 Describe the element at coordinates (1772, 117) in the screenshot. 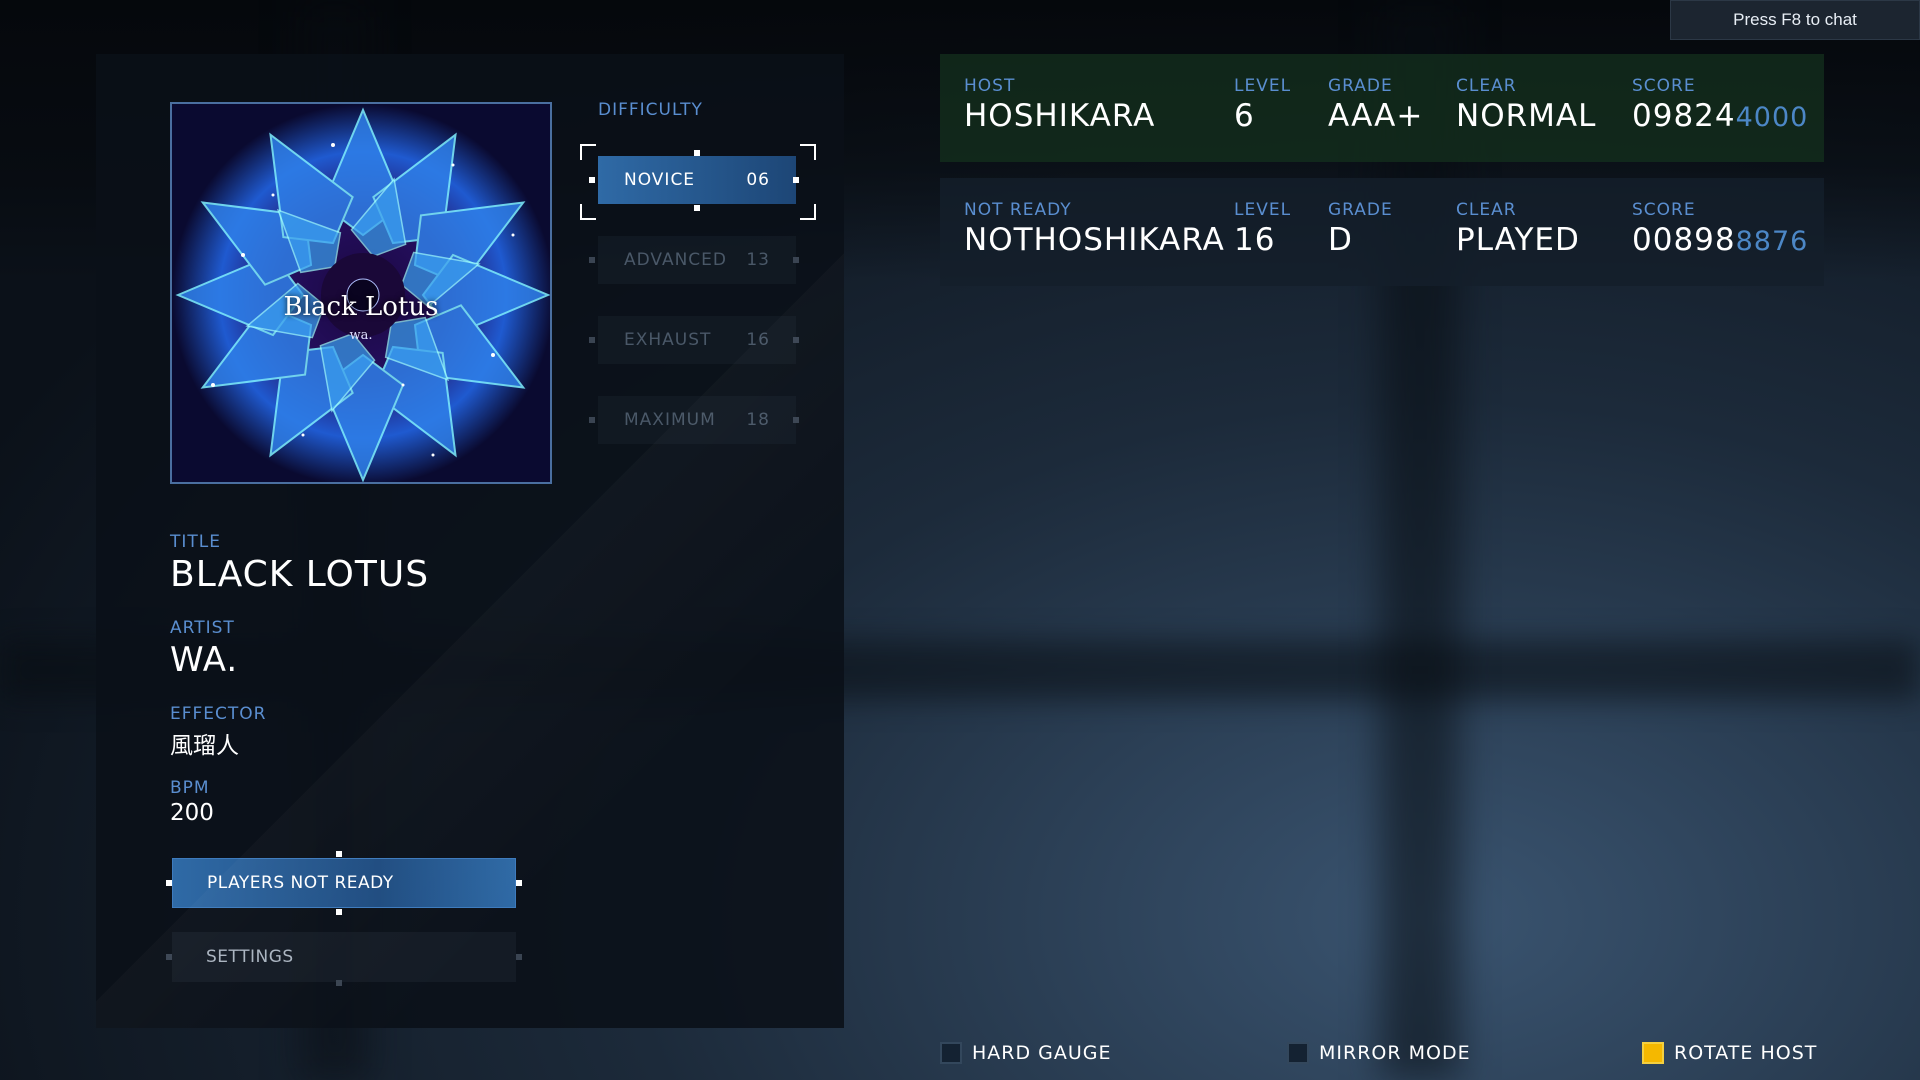

I see `score-sub: 4000` at that location.